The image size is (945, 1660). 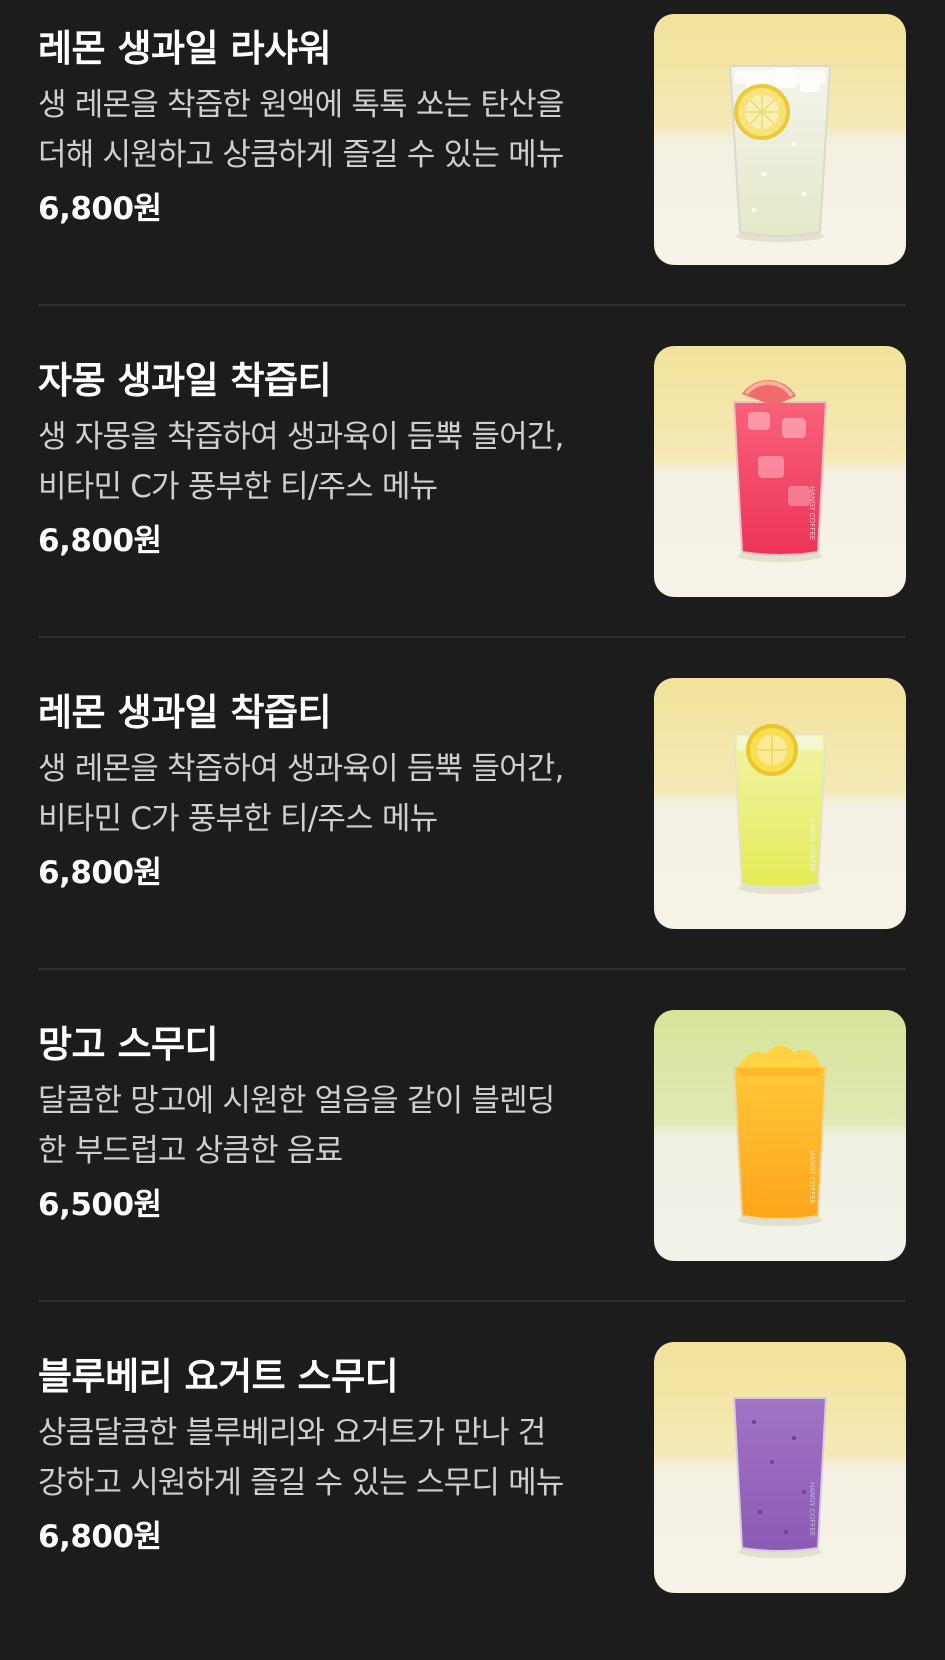 I want to click on menu-item-image, so click(x=780, y=139).